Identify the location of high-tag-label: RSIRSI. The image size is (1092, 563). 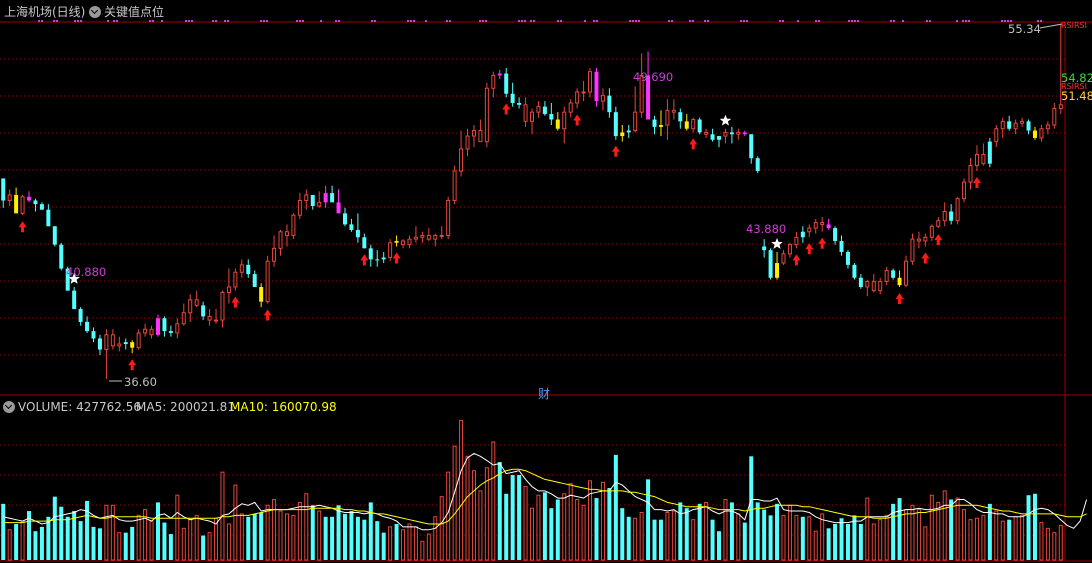
(1074, 25).